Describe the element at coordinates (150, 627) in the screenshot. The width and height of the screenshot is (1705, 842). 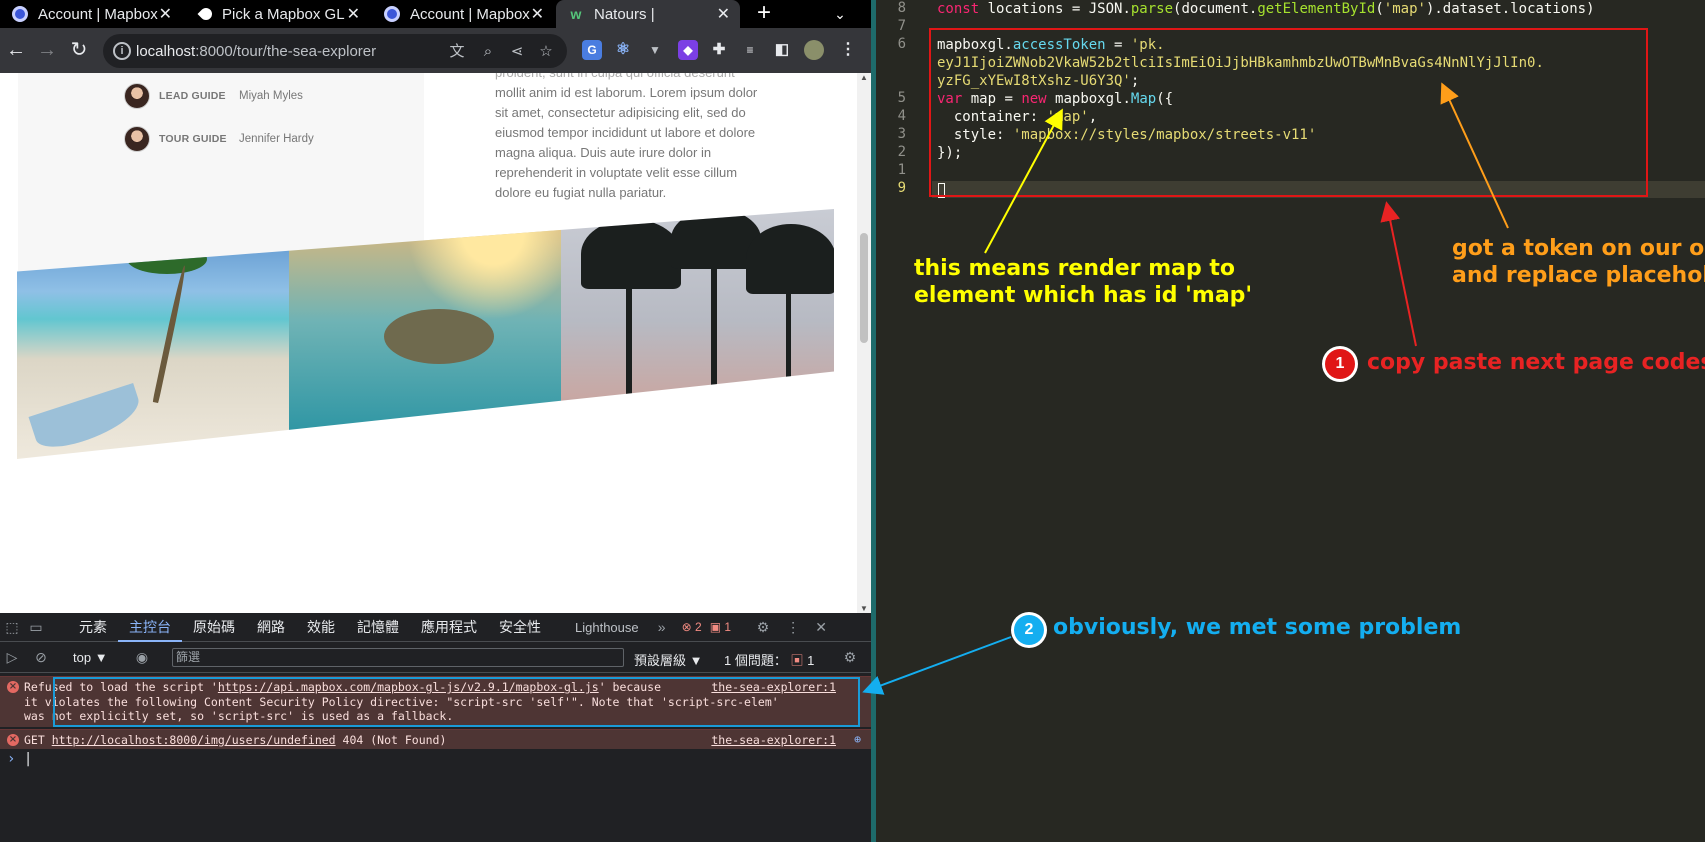
I see `devtools-tab-console: 主控台` at that location.